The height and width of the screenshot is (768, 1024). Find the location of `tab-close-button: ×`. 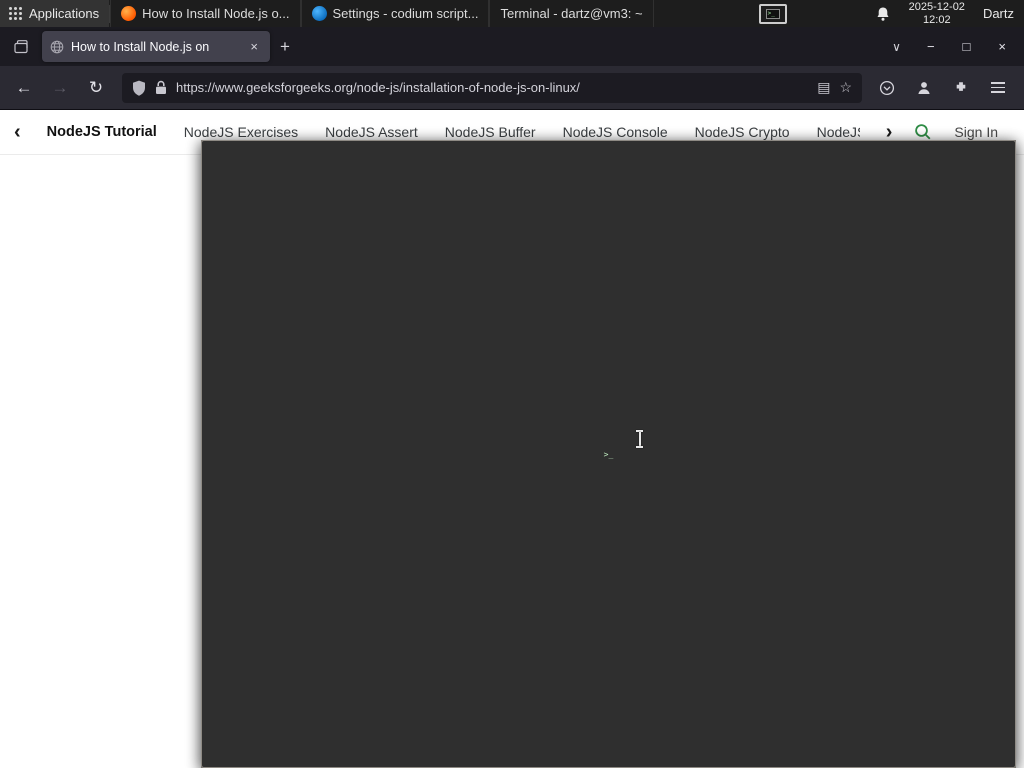

tab-close-button: × is located at coordinates (254, 46).